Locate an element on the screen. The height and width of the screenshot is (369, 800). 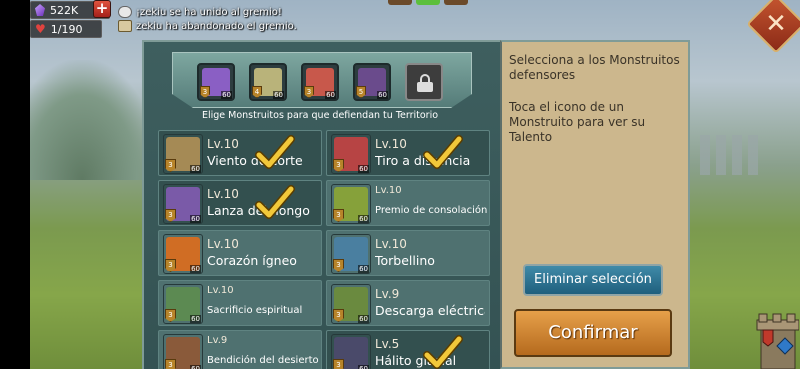
monster-card: 3 60 Lv.10 Premio de consolación is located at coordinates (408, 203).